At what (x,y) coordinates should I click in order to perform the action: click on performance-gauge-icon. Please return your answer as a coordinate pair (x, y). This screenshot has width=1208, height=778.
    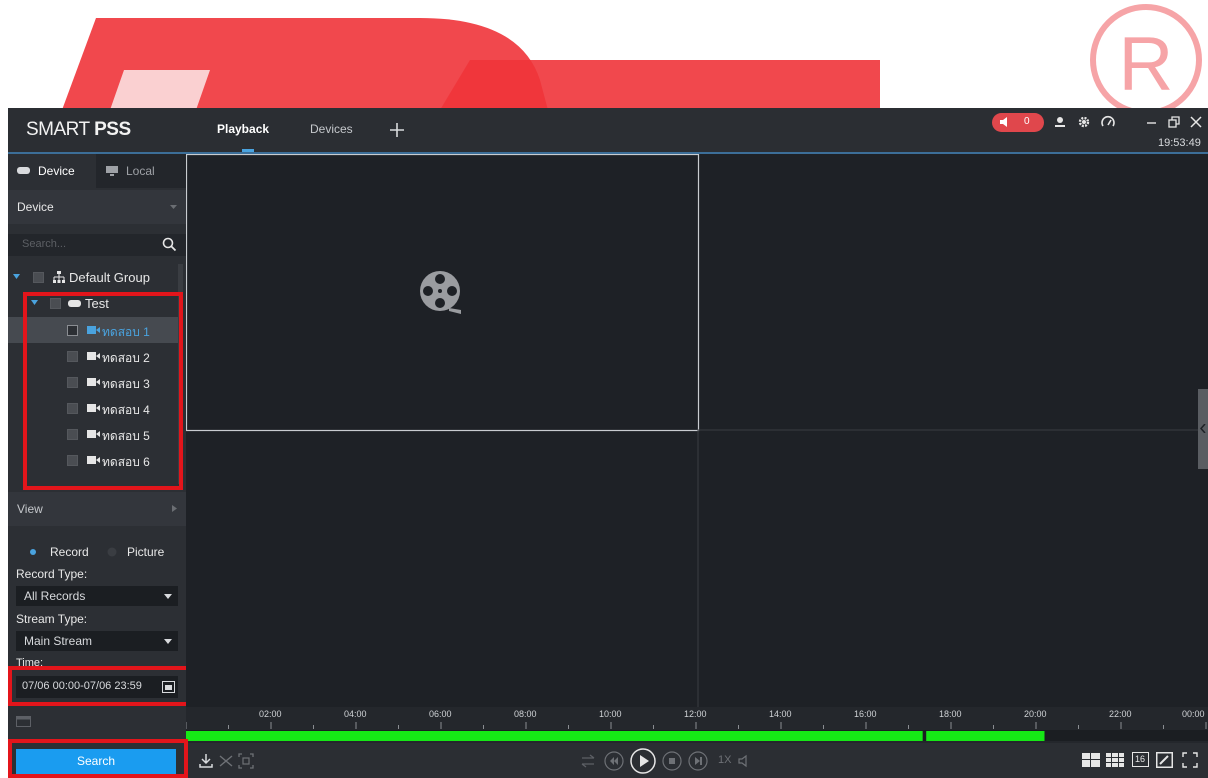
    Looking at the image, I should click on (1108, 122).